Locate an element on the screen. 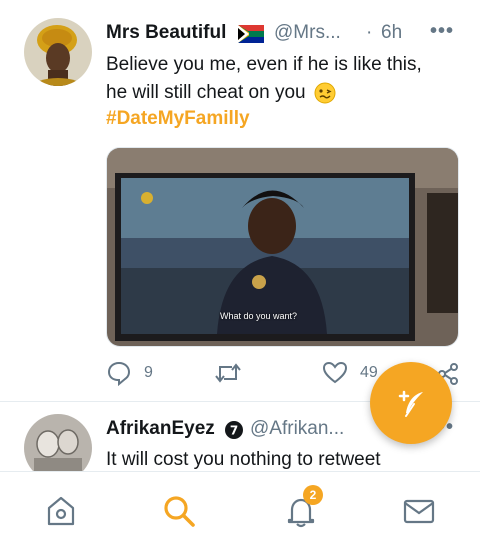 The height and width of the screenshot is (552, 480). home-icon is located at coordinates (61, 514).